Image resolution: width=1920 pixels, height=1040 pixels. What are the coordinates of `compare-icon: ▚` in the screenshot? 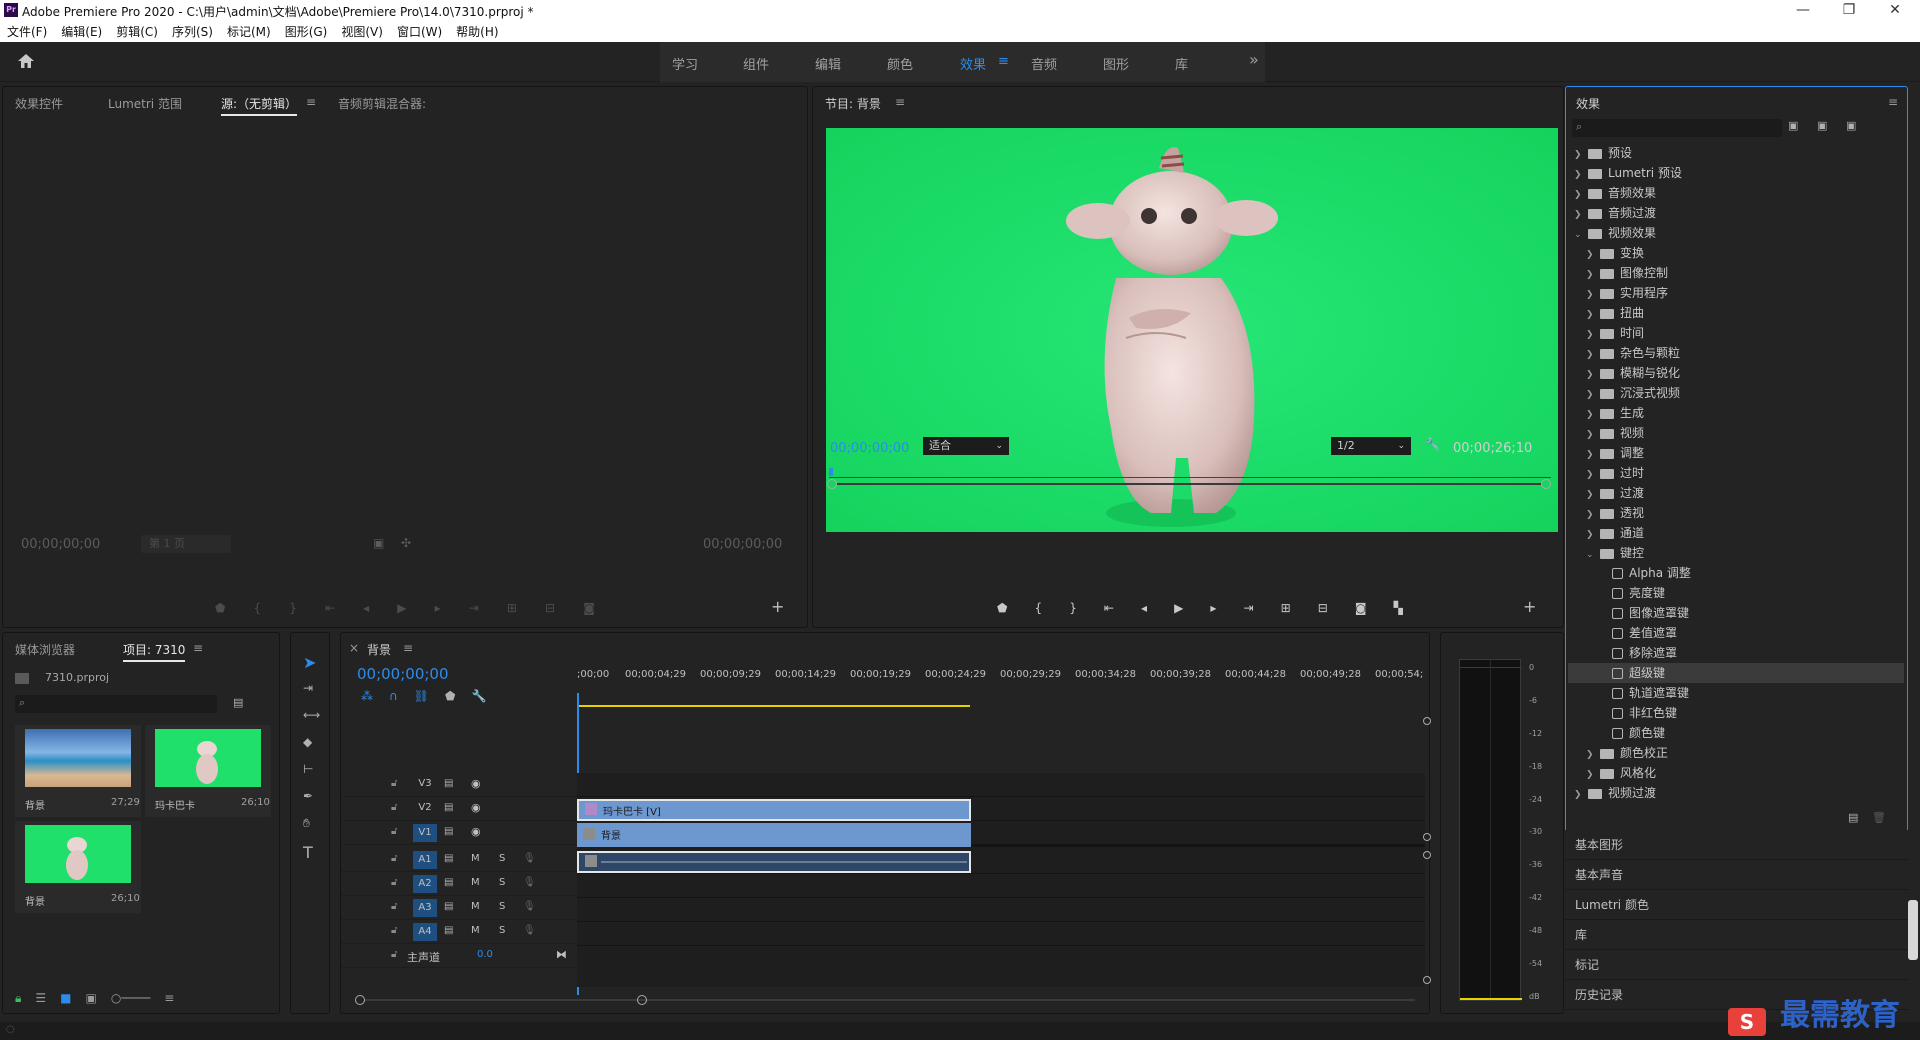 It's located at (1398, 608).